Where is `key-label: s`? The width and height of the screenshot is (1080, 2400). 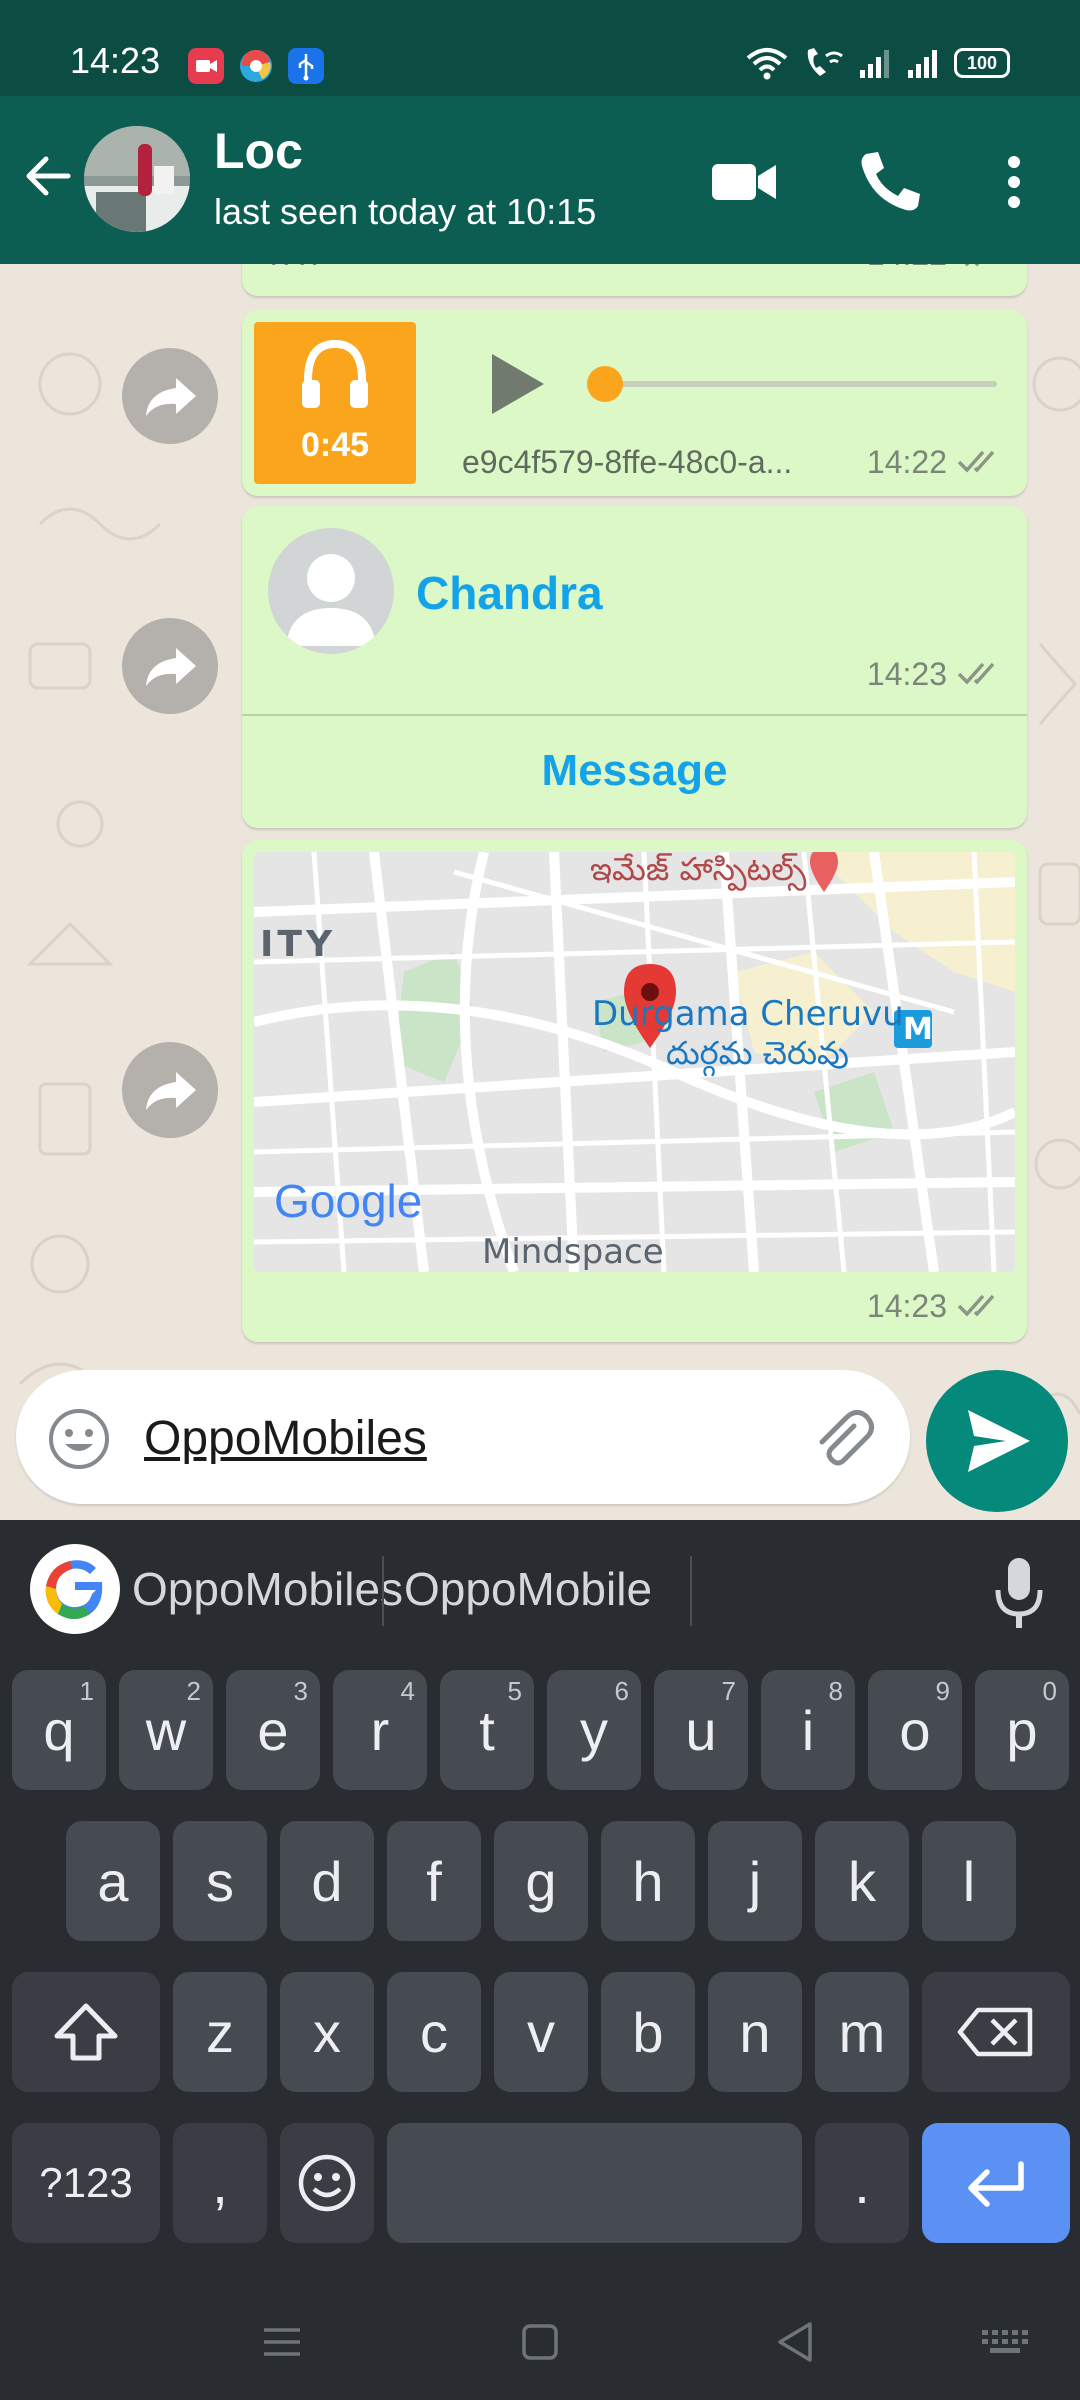 key-label: s is located at coordinates (220, 1881).